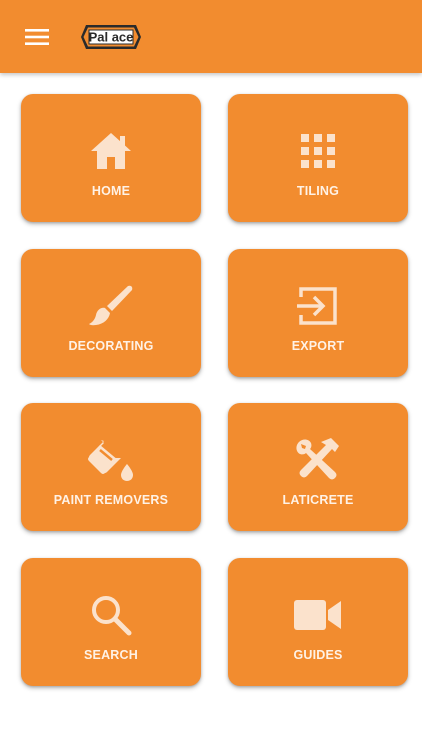 The image size is (422, 750). I want to click on svg-text: Pal ace, so click(111, 37).